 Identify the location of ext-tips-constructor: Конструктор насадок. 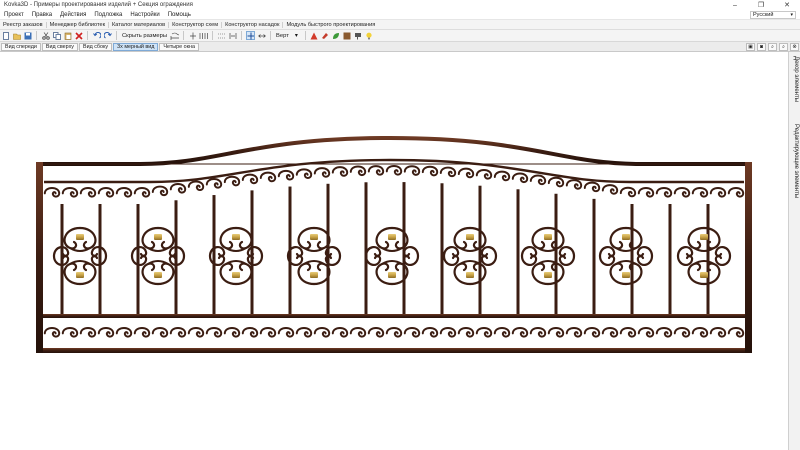
(253, 24).